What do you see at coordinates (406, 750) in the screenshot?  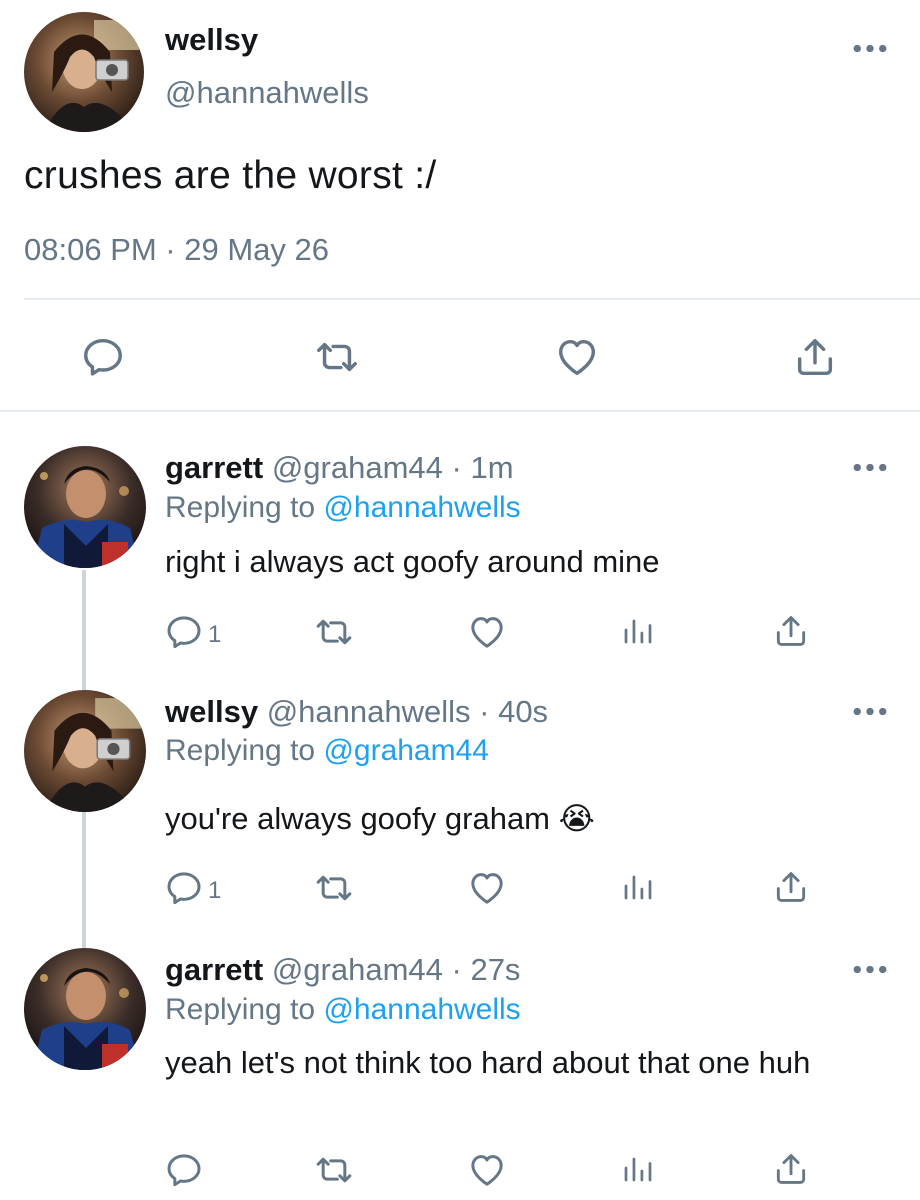 I see `replying-to-link: @graham44` at bounding box center [406, 750].